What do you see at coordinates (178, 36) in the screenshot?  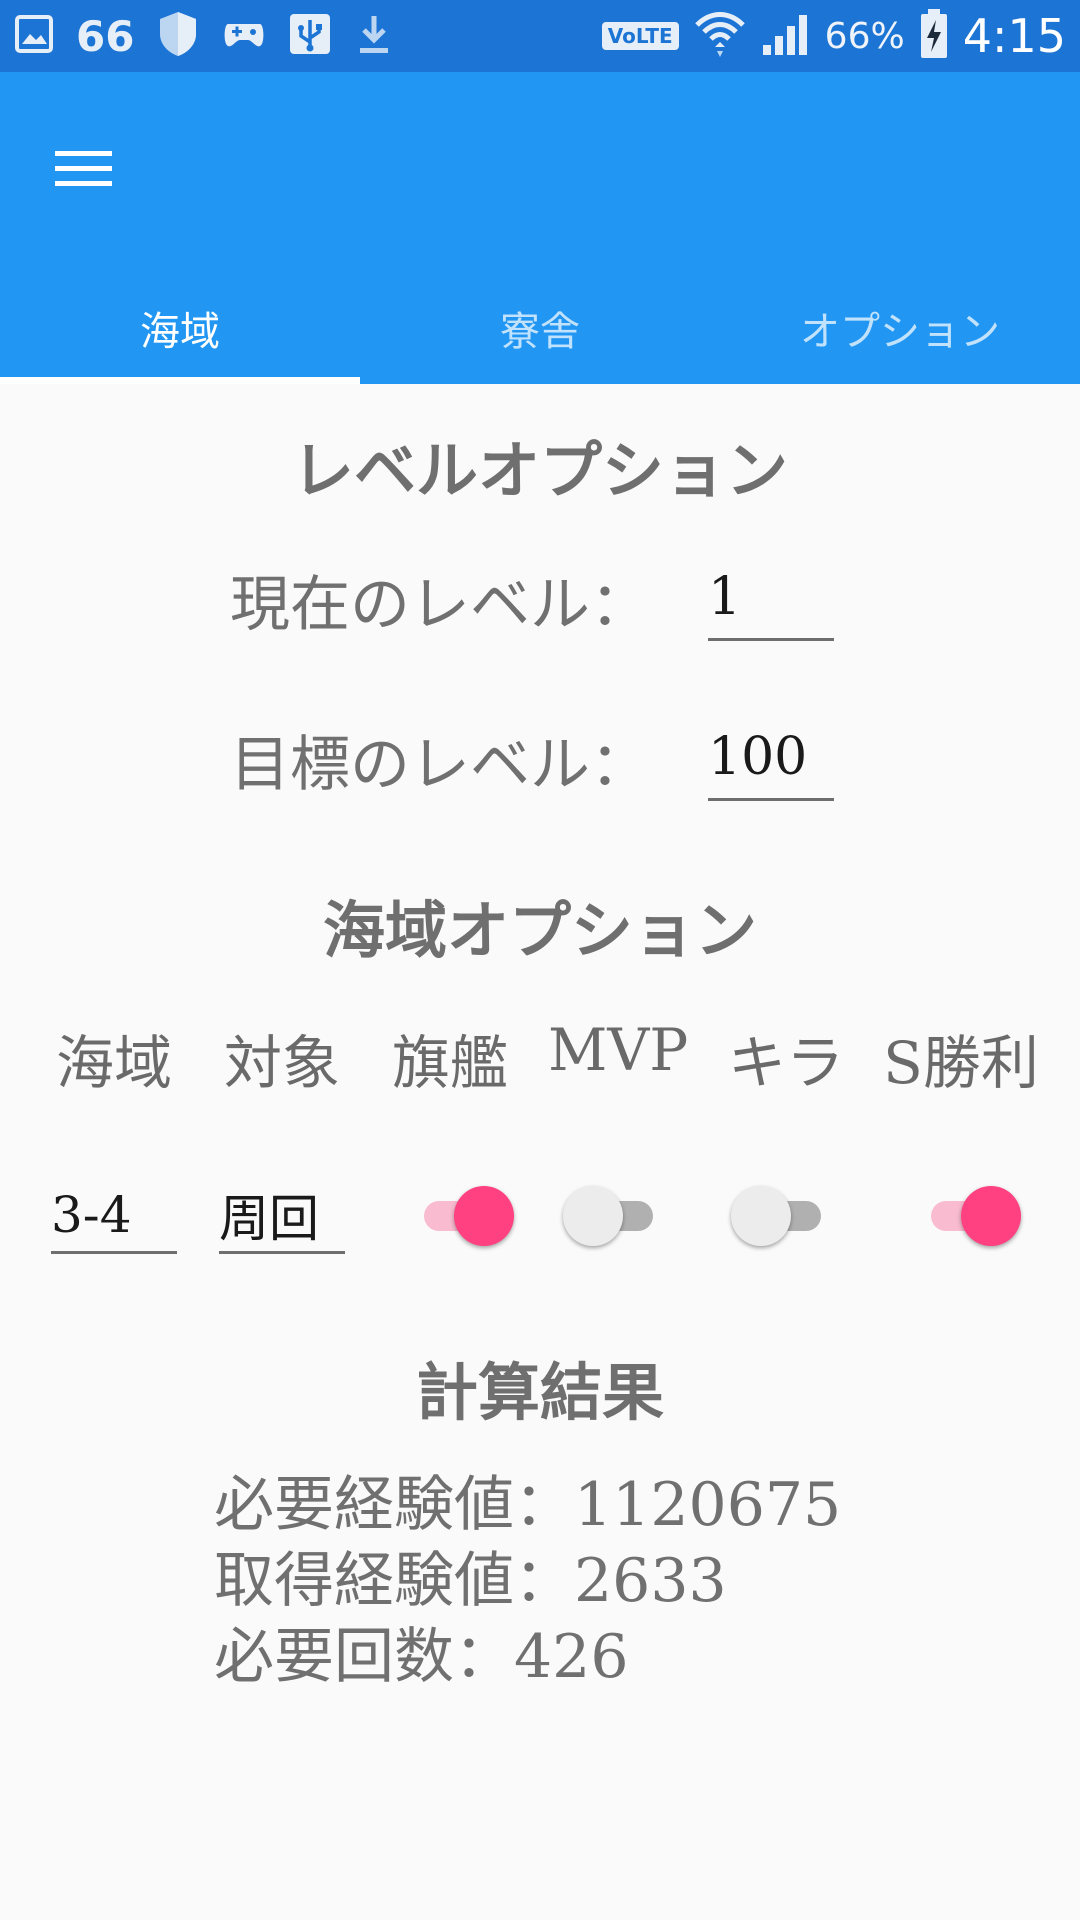 I see `shield-icon` at bounding box center [178, 36].